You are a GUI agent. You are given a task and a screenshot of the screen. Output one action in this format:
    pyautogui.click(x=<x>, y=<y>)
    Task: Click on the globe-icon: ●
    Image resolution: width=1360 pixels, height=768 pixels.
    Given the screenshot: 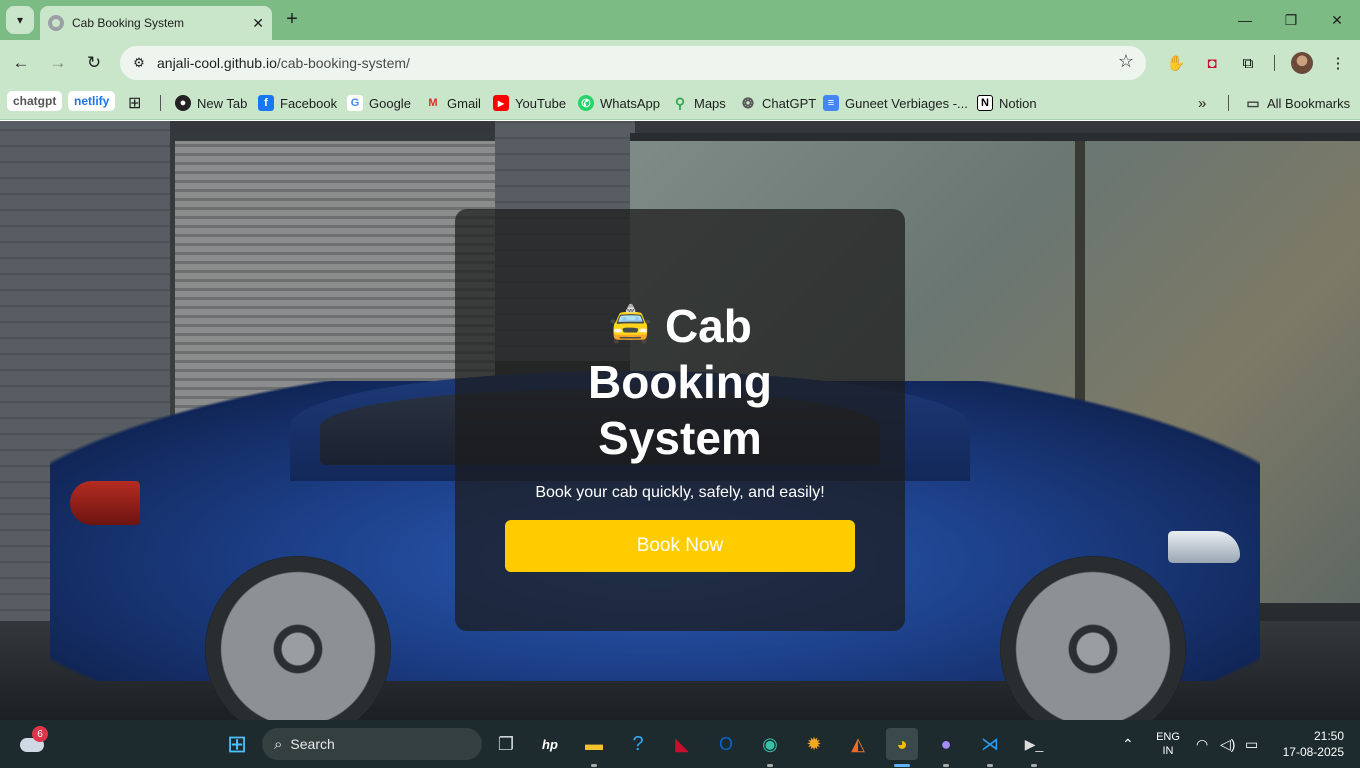 What is the action you would take?
    pyautogui.click(x=183, y=103)
    